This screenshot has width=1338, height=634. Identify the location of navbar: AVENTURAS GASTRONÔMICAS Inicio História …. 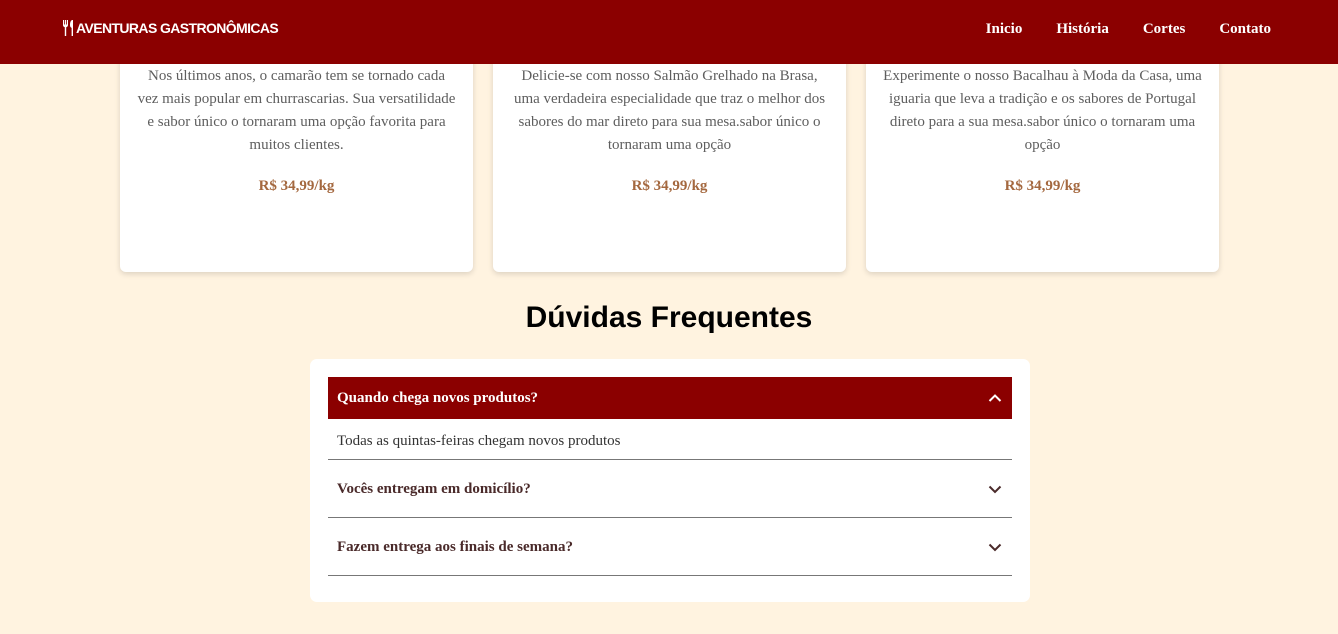
(669, 32).